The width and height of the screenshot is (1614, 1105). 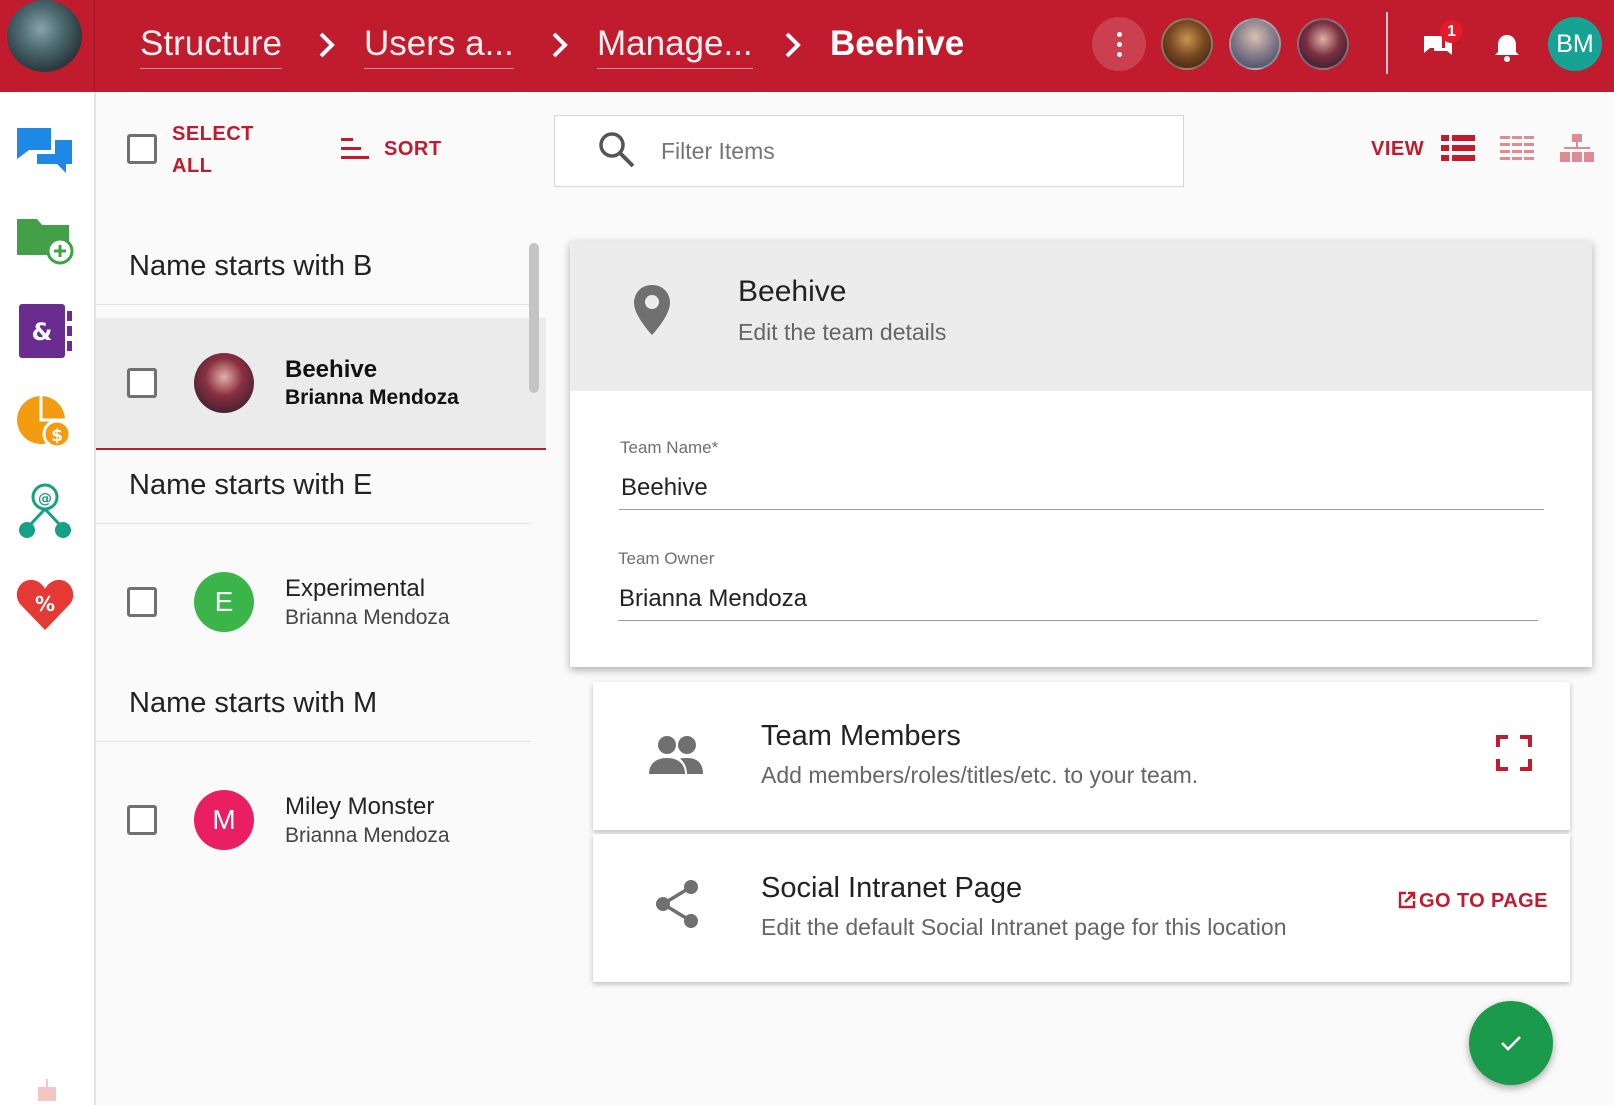 I want to click on social-intranet-title: Social Intranet Page, so click(x=892, y=888).